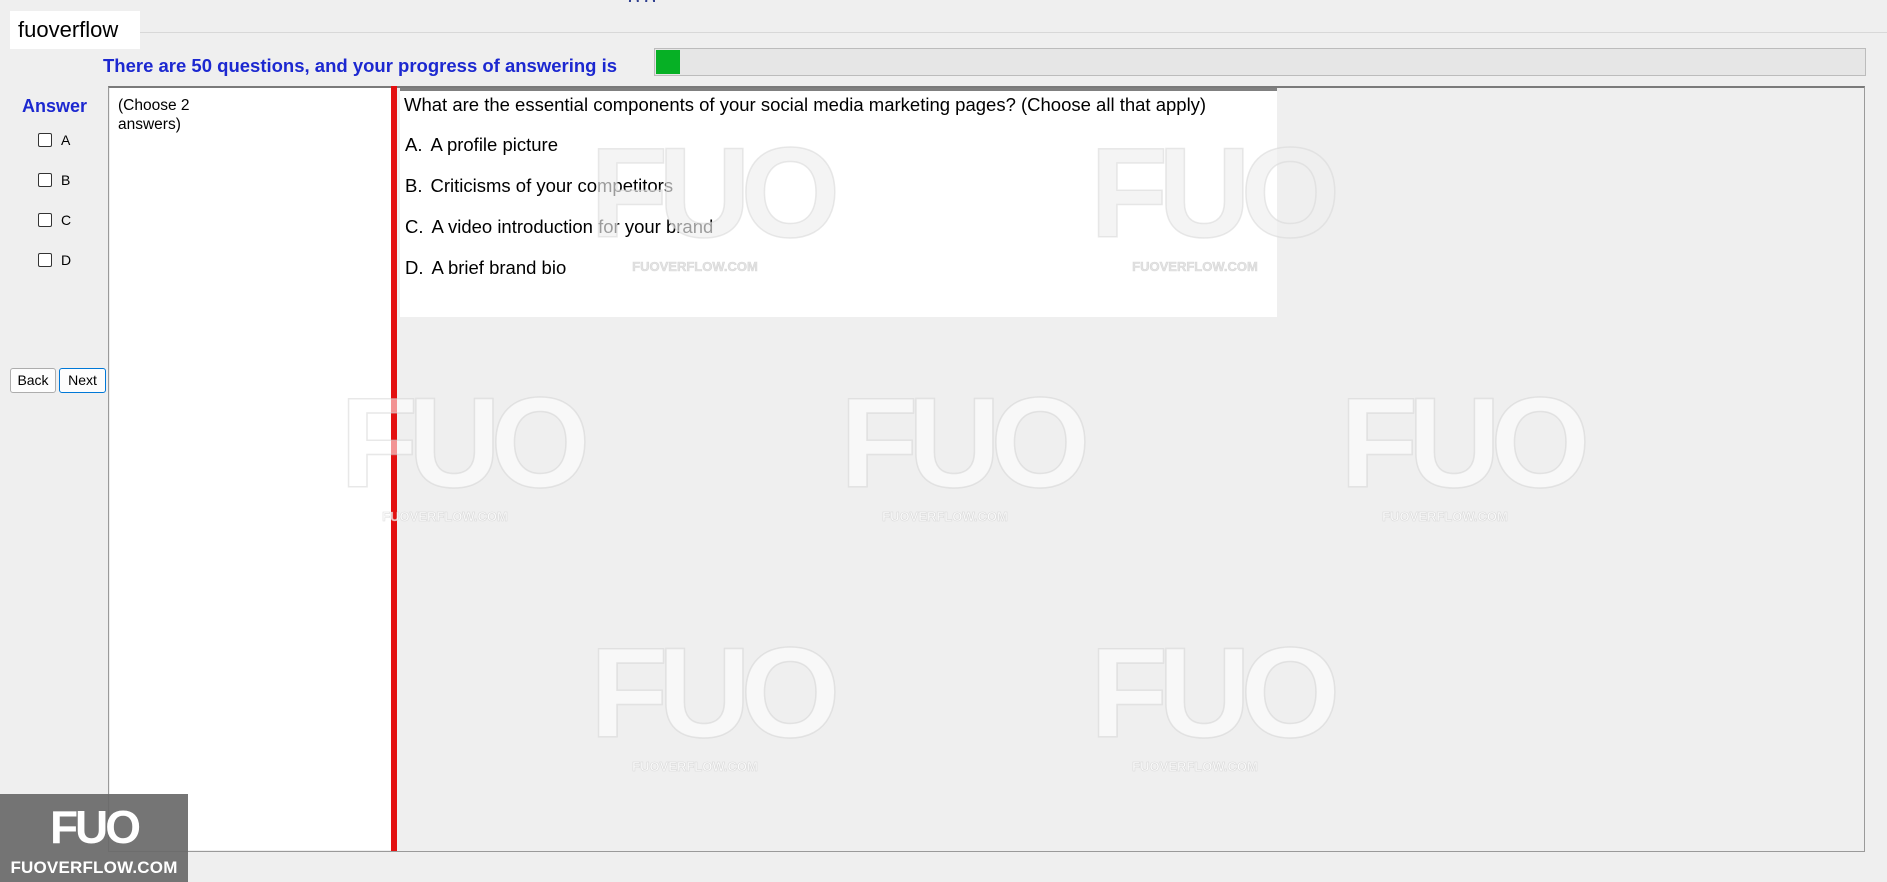 This screenshot has width=1887, height=882. What do you see at coordinates (75, 30) in the screenshot?
I see `brand-tab: fuoverflow` at bounding box center [75, 30].